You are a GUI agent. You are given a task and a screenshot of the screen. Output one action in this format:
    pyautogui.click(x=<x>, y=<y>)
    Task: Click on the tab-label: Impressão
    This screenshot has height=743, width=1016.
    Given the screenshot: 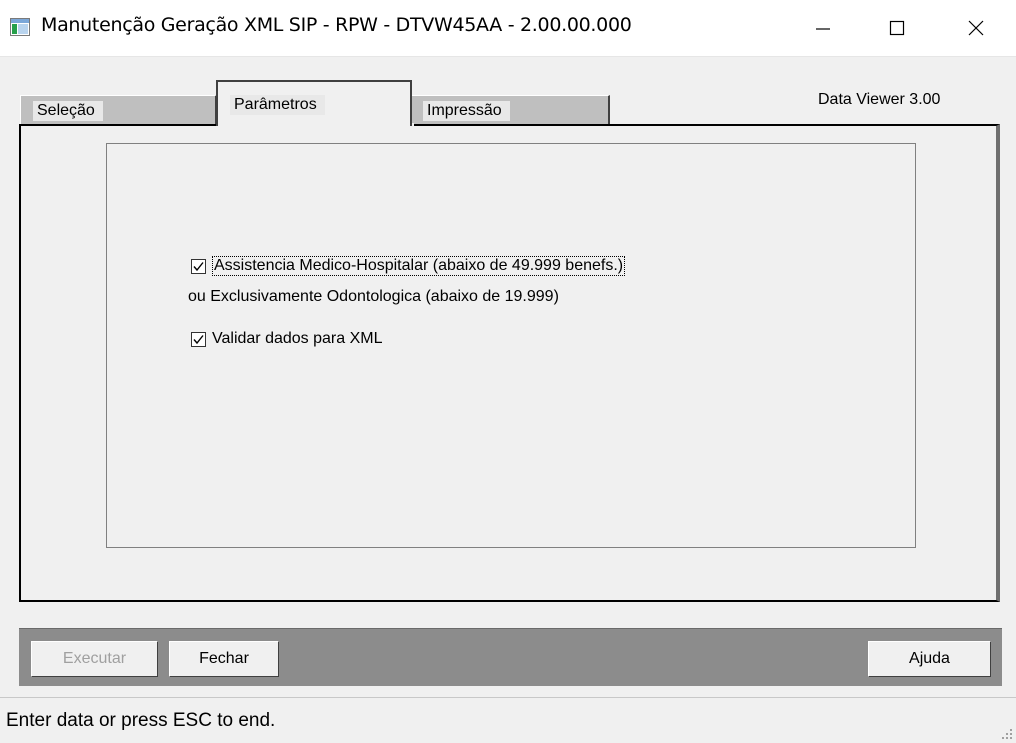 What is the action you would take?
    pyautogui.click(x=466, y=111)
    